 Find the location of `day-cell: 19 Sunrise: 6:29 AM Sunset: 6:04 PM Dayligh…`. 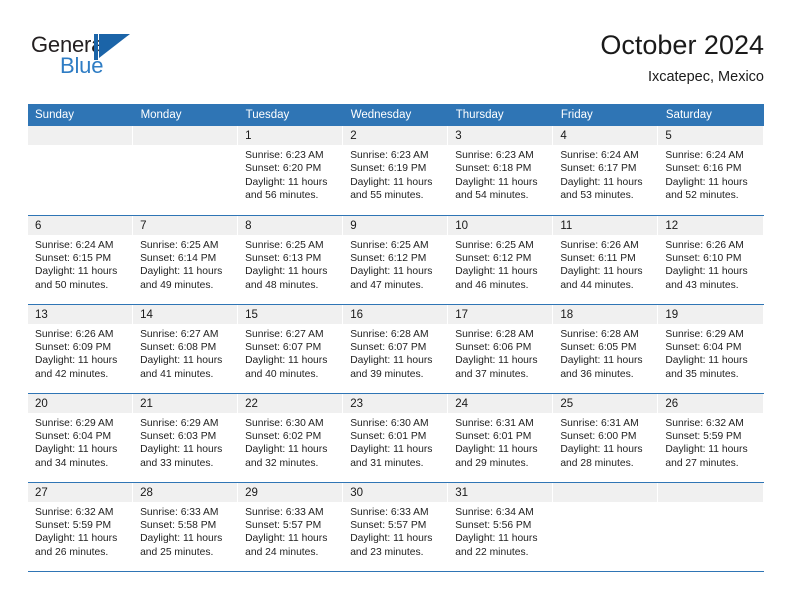

day-cell: 19 Sunrise: 6:29 AM Sunset: 6:04 PM Dayligh… is located at coordinates (711, 348).